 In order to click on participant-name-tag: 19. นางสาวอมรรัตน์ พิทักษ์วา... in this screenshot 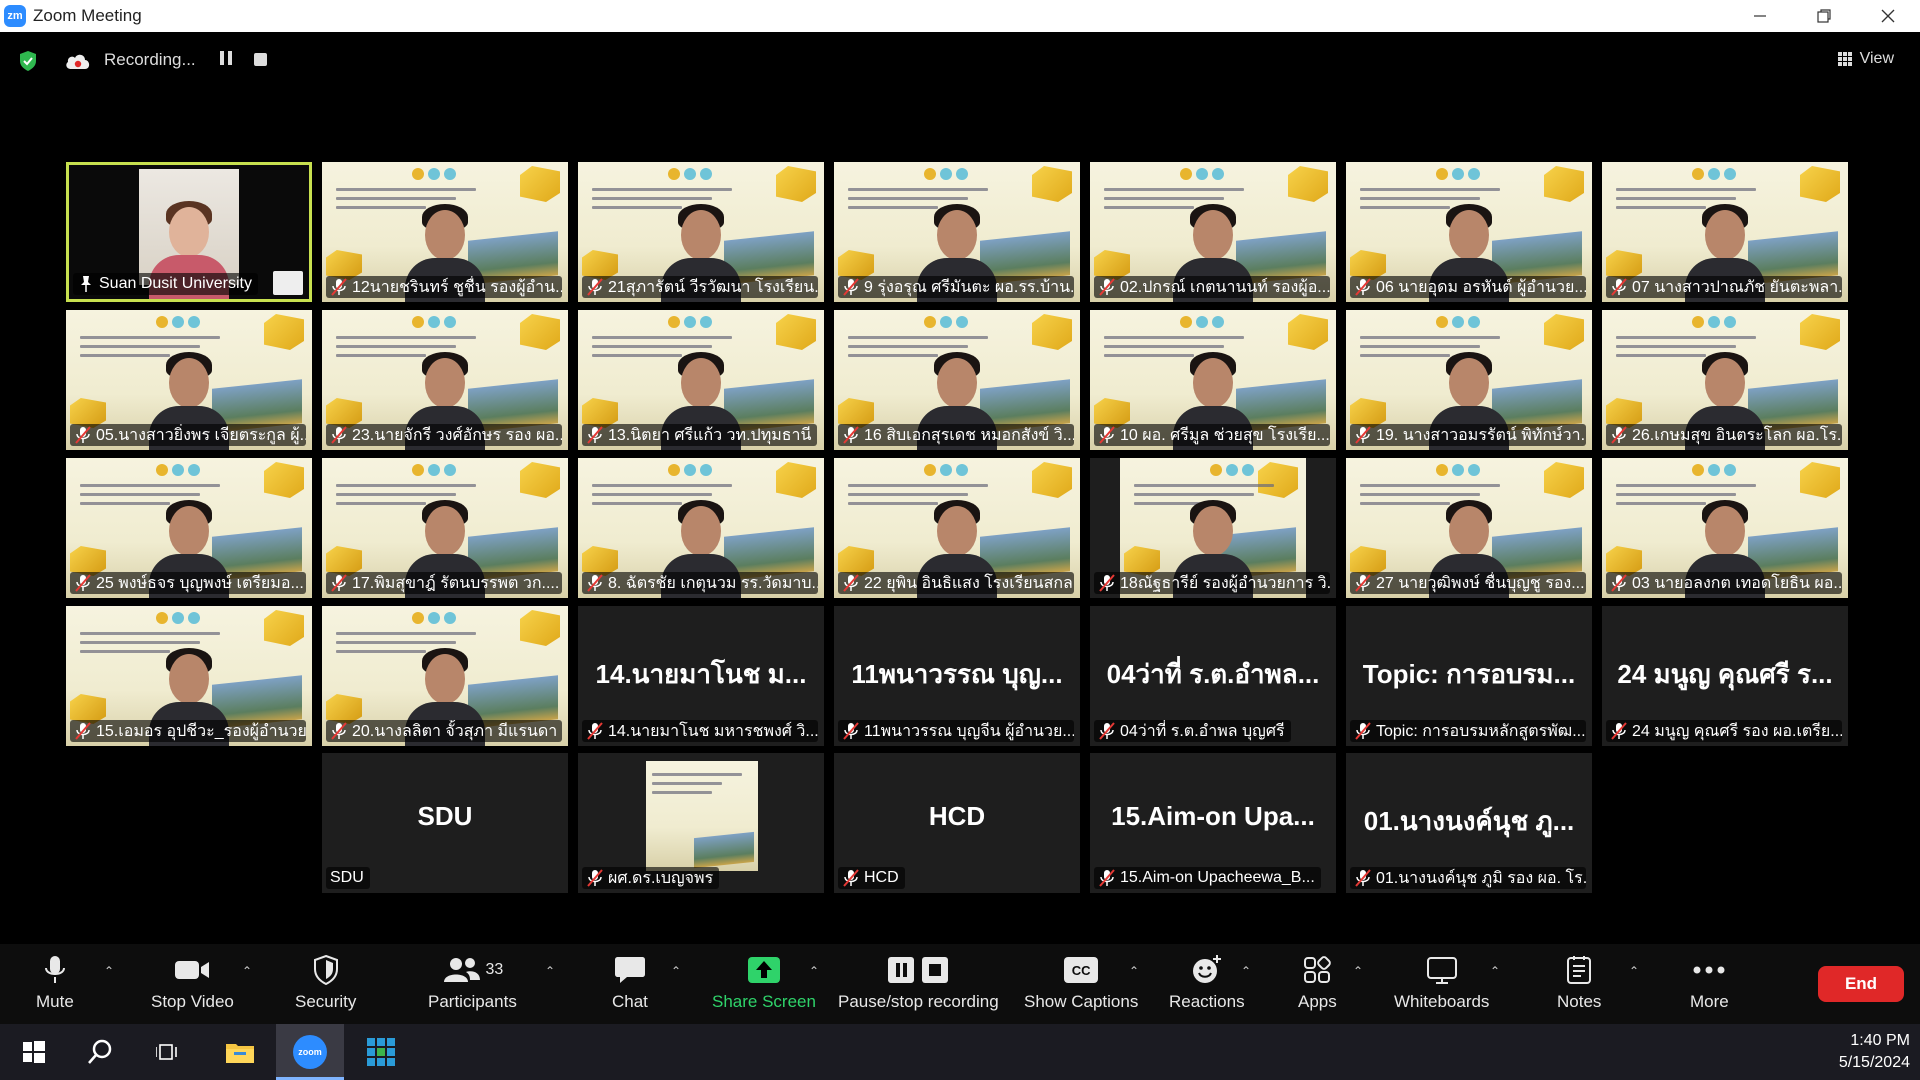, I will do `click(1468, 435)`.